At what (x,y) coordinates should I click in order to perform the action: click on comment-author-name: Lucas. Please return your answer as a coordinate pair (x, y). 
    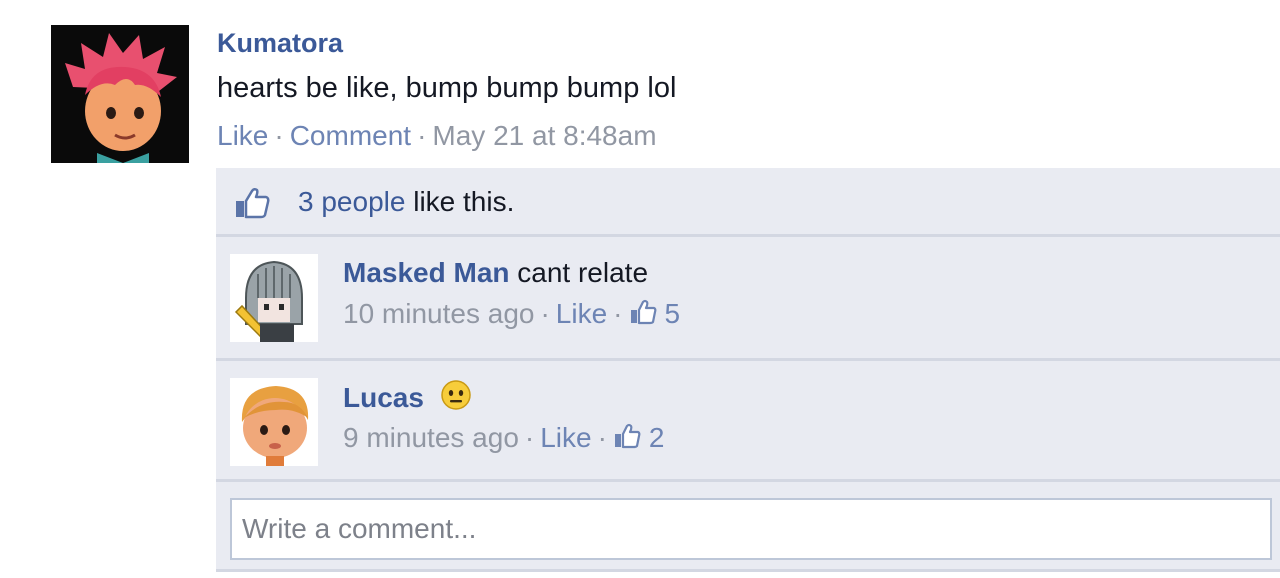
    Looking at the image, I should click on (383, 397).